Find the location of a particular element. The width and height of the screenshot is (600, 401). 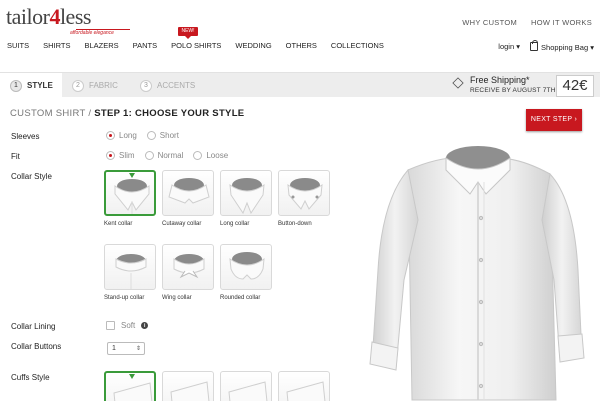

collar-caption: Wing collar is located at coordinates (177, 298).